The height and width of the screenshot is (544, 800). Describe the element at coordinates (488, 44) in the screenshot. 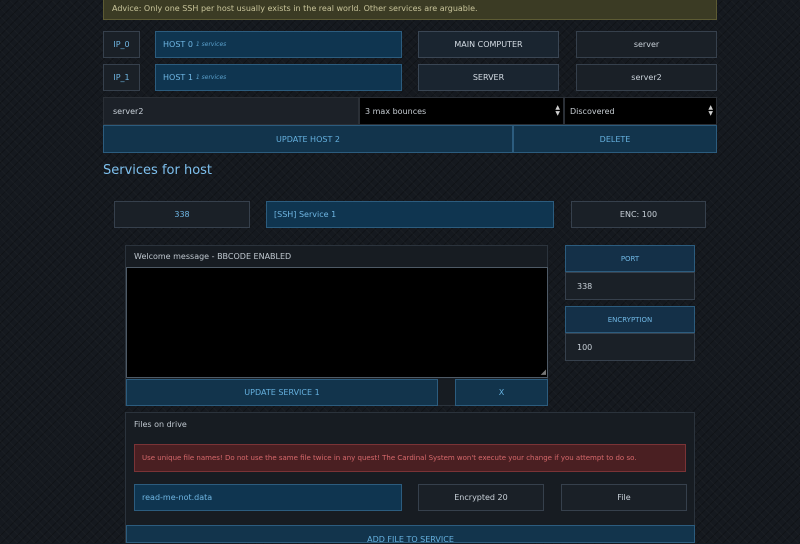

I see `host-type-button-0: MAIN COMPUTER` at that location.